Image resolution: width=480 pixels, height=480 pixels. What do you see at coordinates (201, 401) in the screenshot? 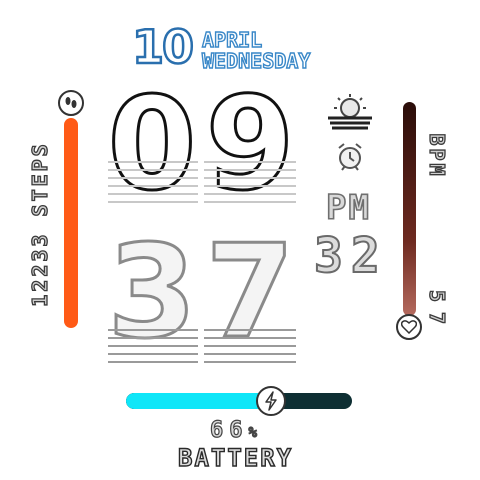
I see `battery-fill` at bounding box center [201, 401].